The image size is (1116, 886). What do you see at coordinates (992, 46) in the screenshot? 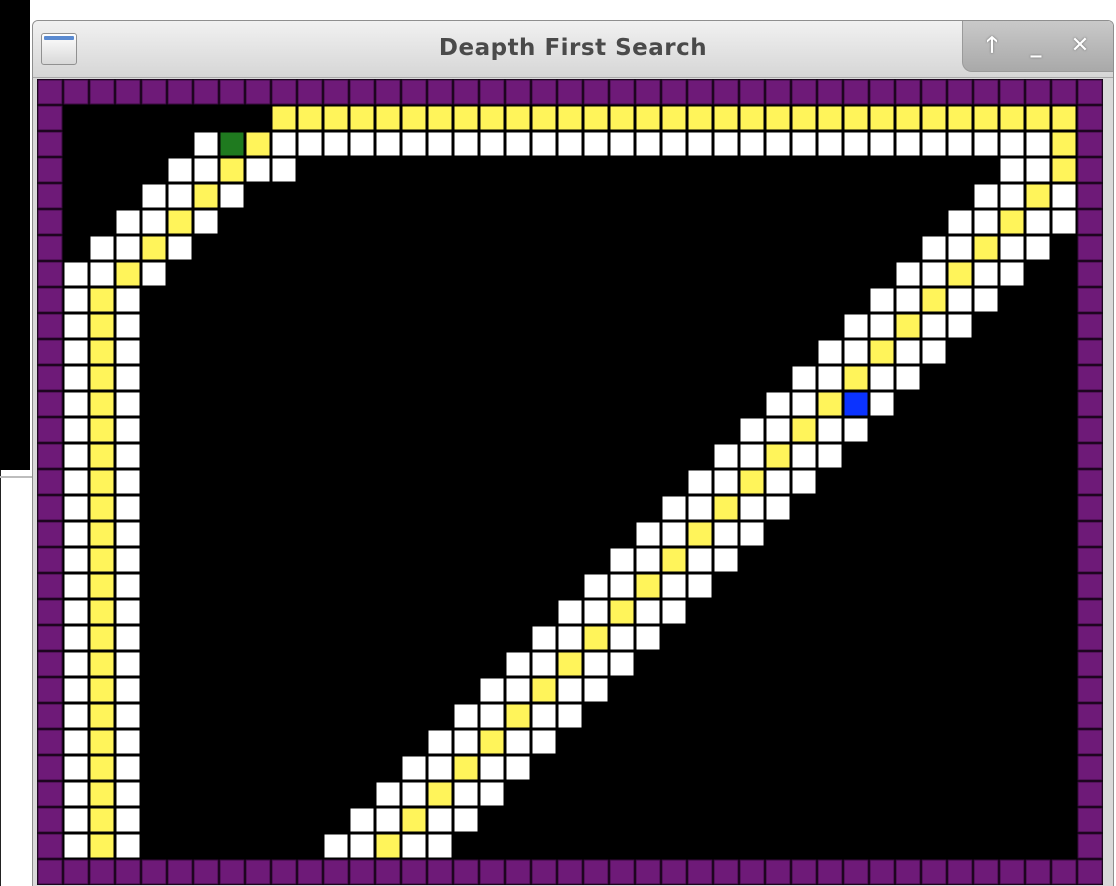
I see `maximize-button: 🡑` at bounding box center [992, 46].